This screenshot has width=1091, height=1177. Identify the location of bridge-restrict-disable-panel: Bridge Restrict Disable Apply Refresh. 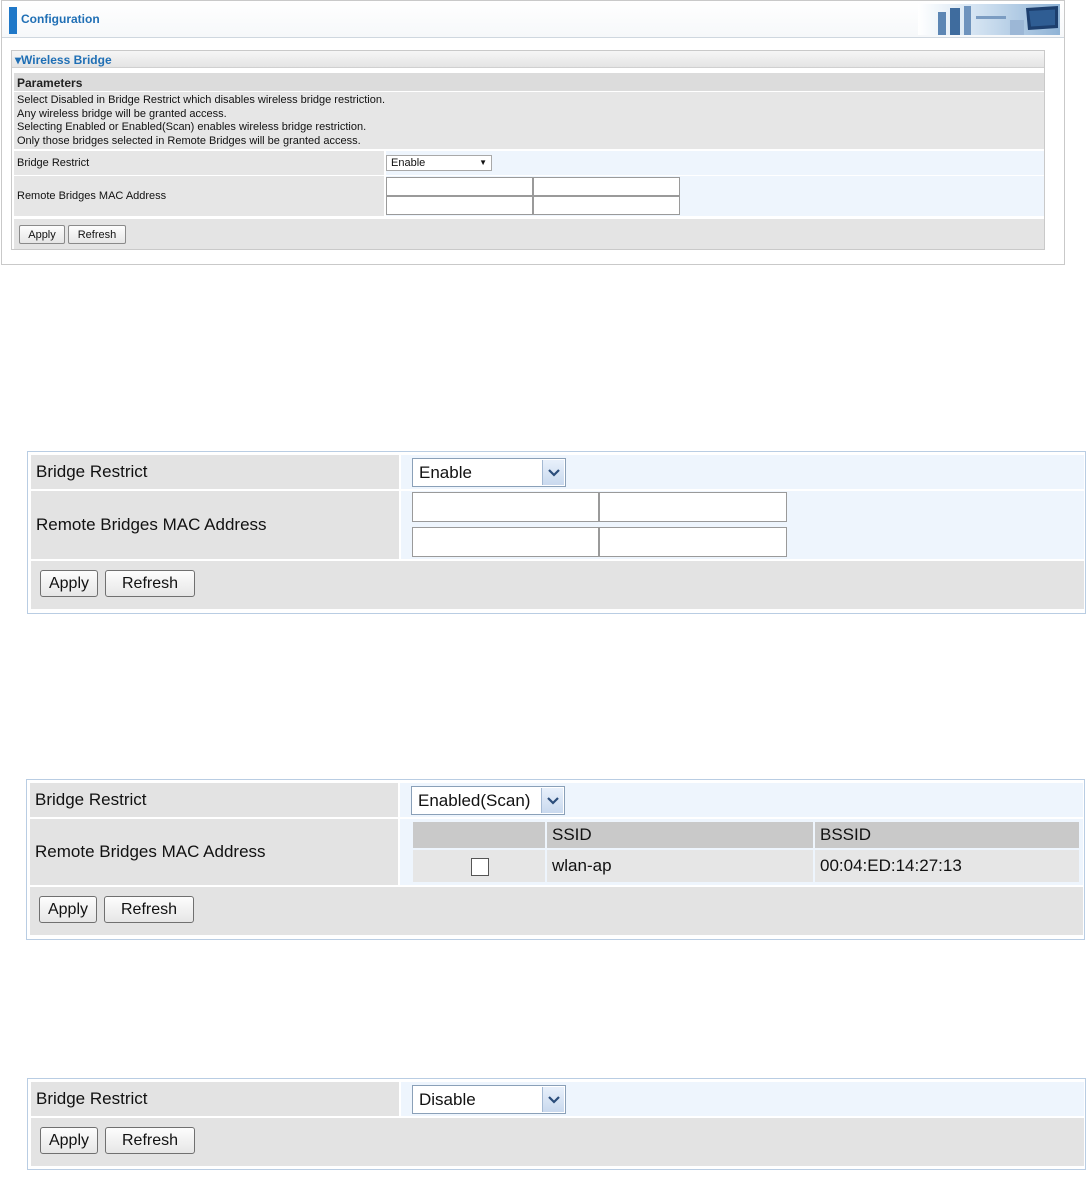
(556, 1124).